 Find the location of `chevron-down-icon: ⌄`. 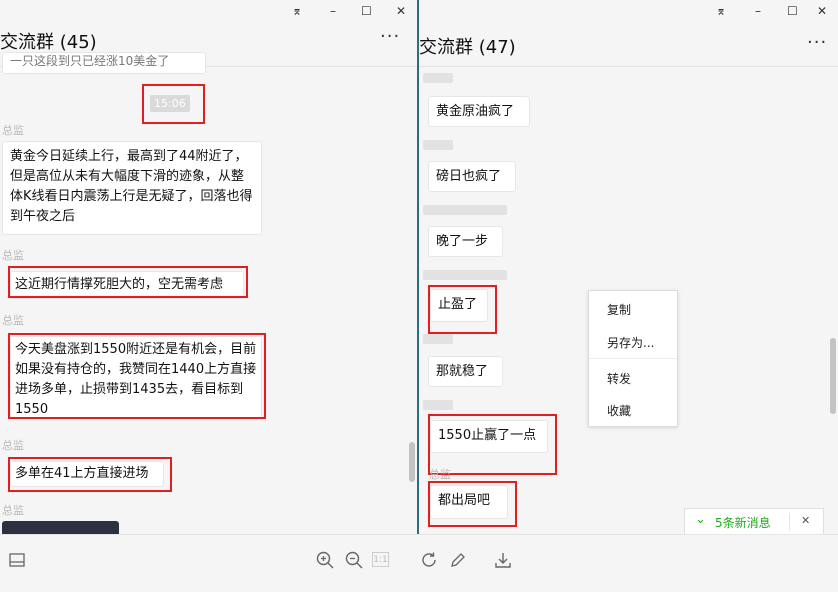

chevron-down-icon: ⌄ is located at coordinates (700, 519).